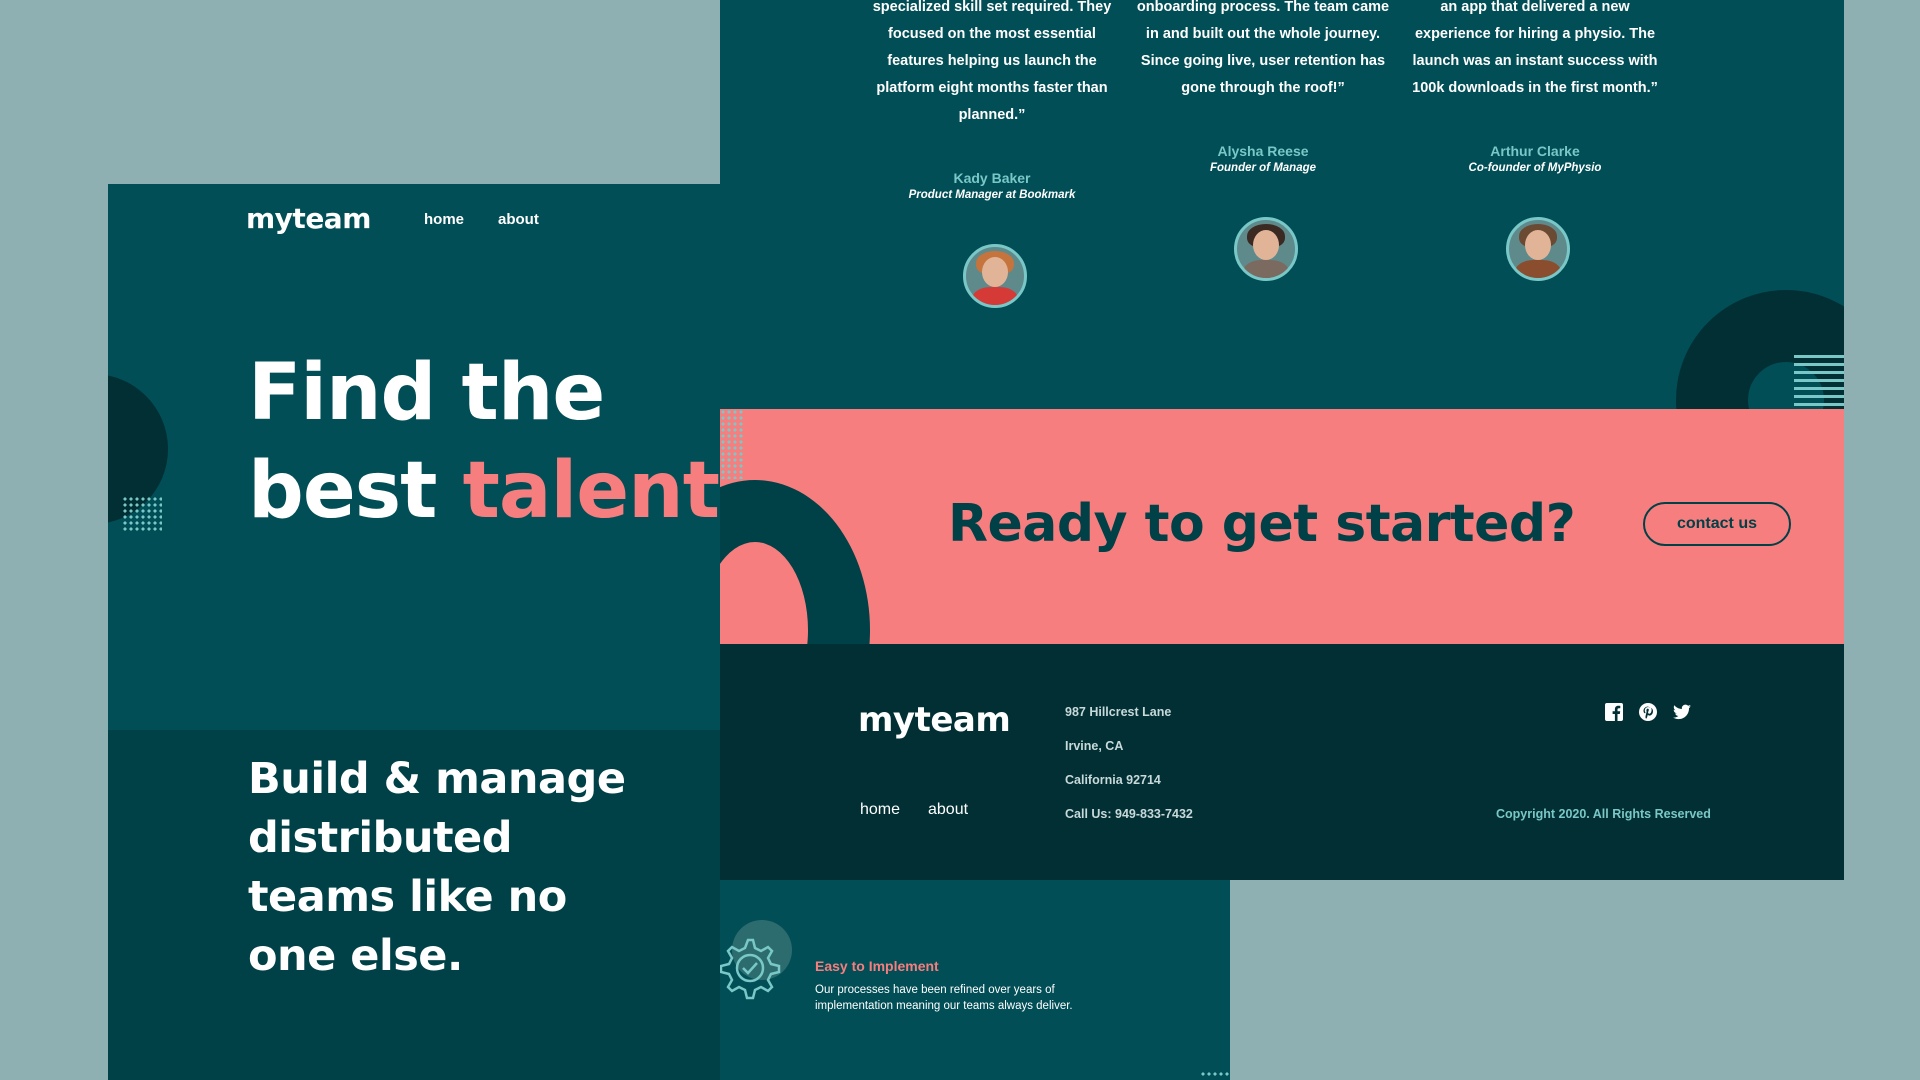 Image resolution: width=1920 pixels, height=1080 pixels. What do you see at coordinates (1648, 712) in the screenshot?
I see `pinterest-icon` at bounding box center [1648, 712].